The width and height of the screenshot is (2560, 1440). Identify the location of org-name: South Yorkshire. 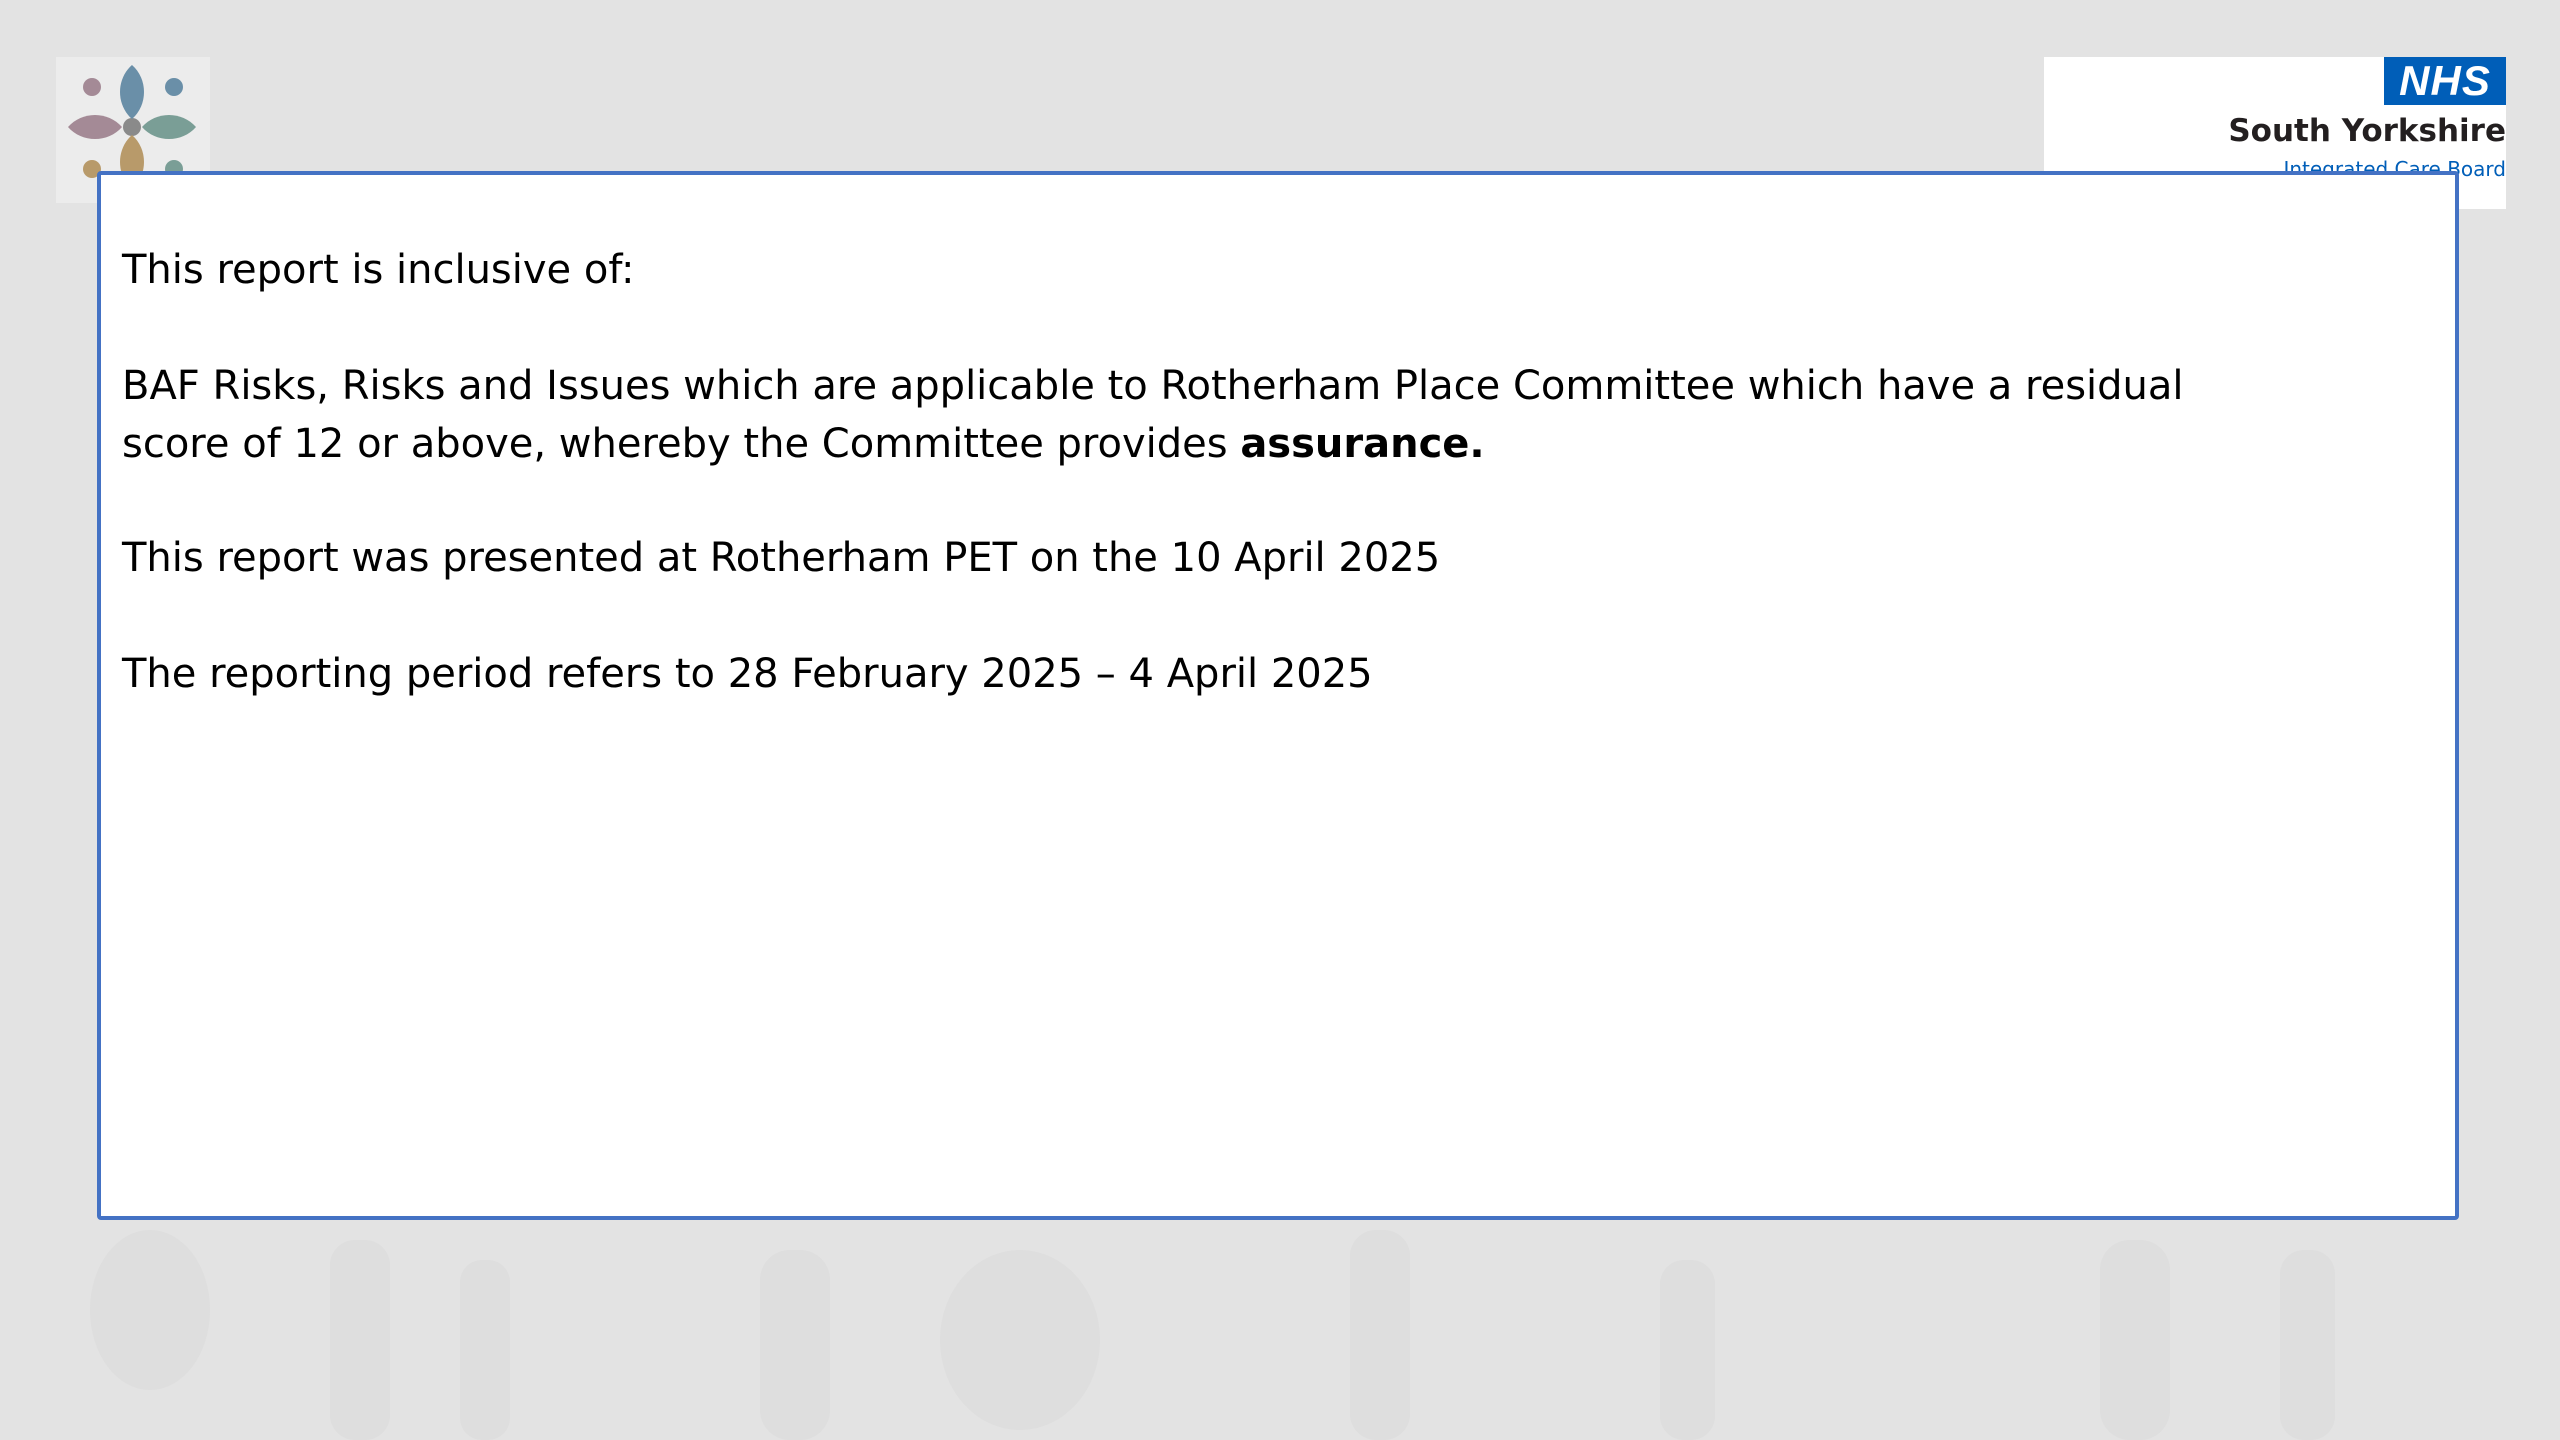
(2367, 131).